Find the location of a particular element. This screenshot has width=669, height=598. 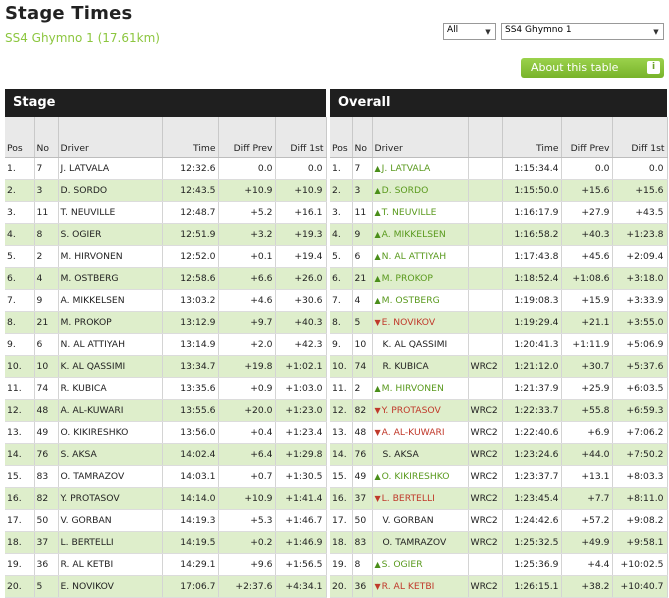

diff-prev-cell: +15.6 is located at coordinates (587, 190).